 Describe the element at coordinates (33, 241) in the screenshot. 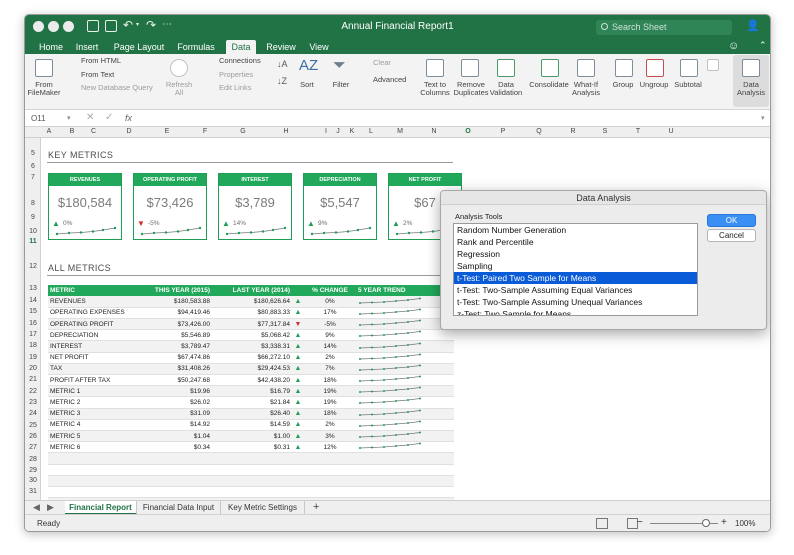

I see `row-header: 11` at that location.